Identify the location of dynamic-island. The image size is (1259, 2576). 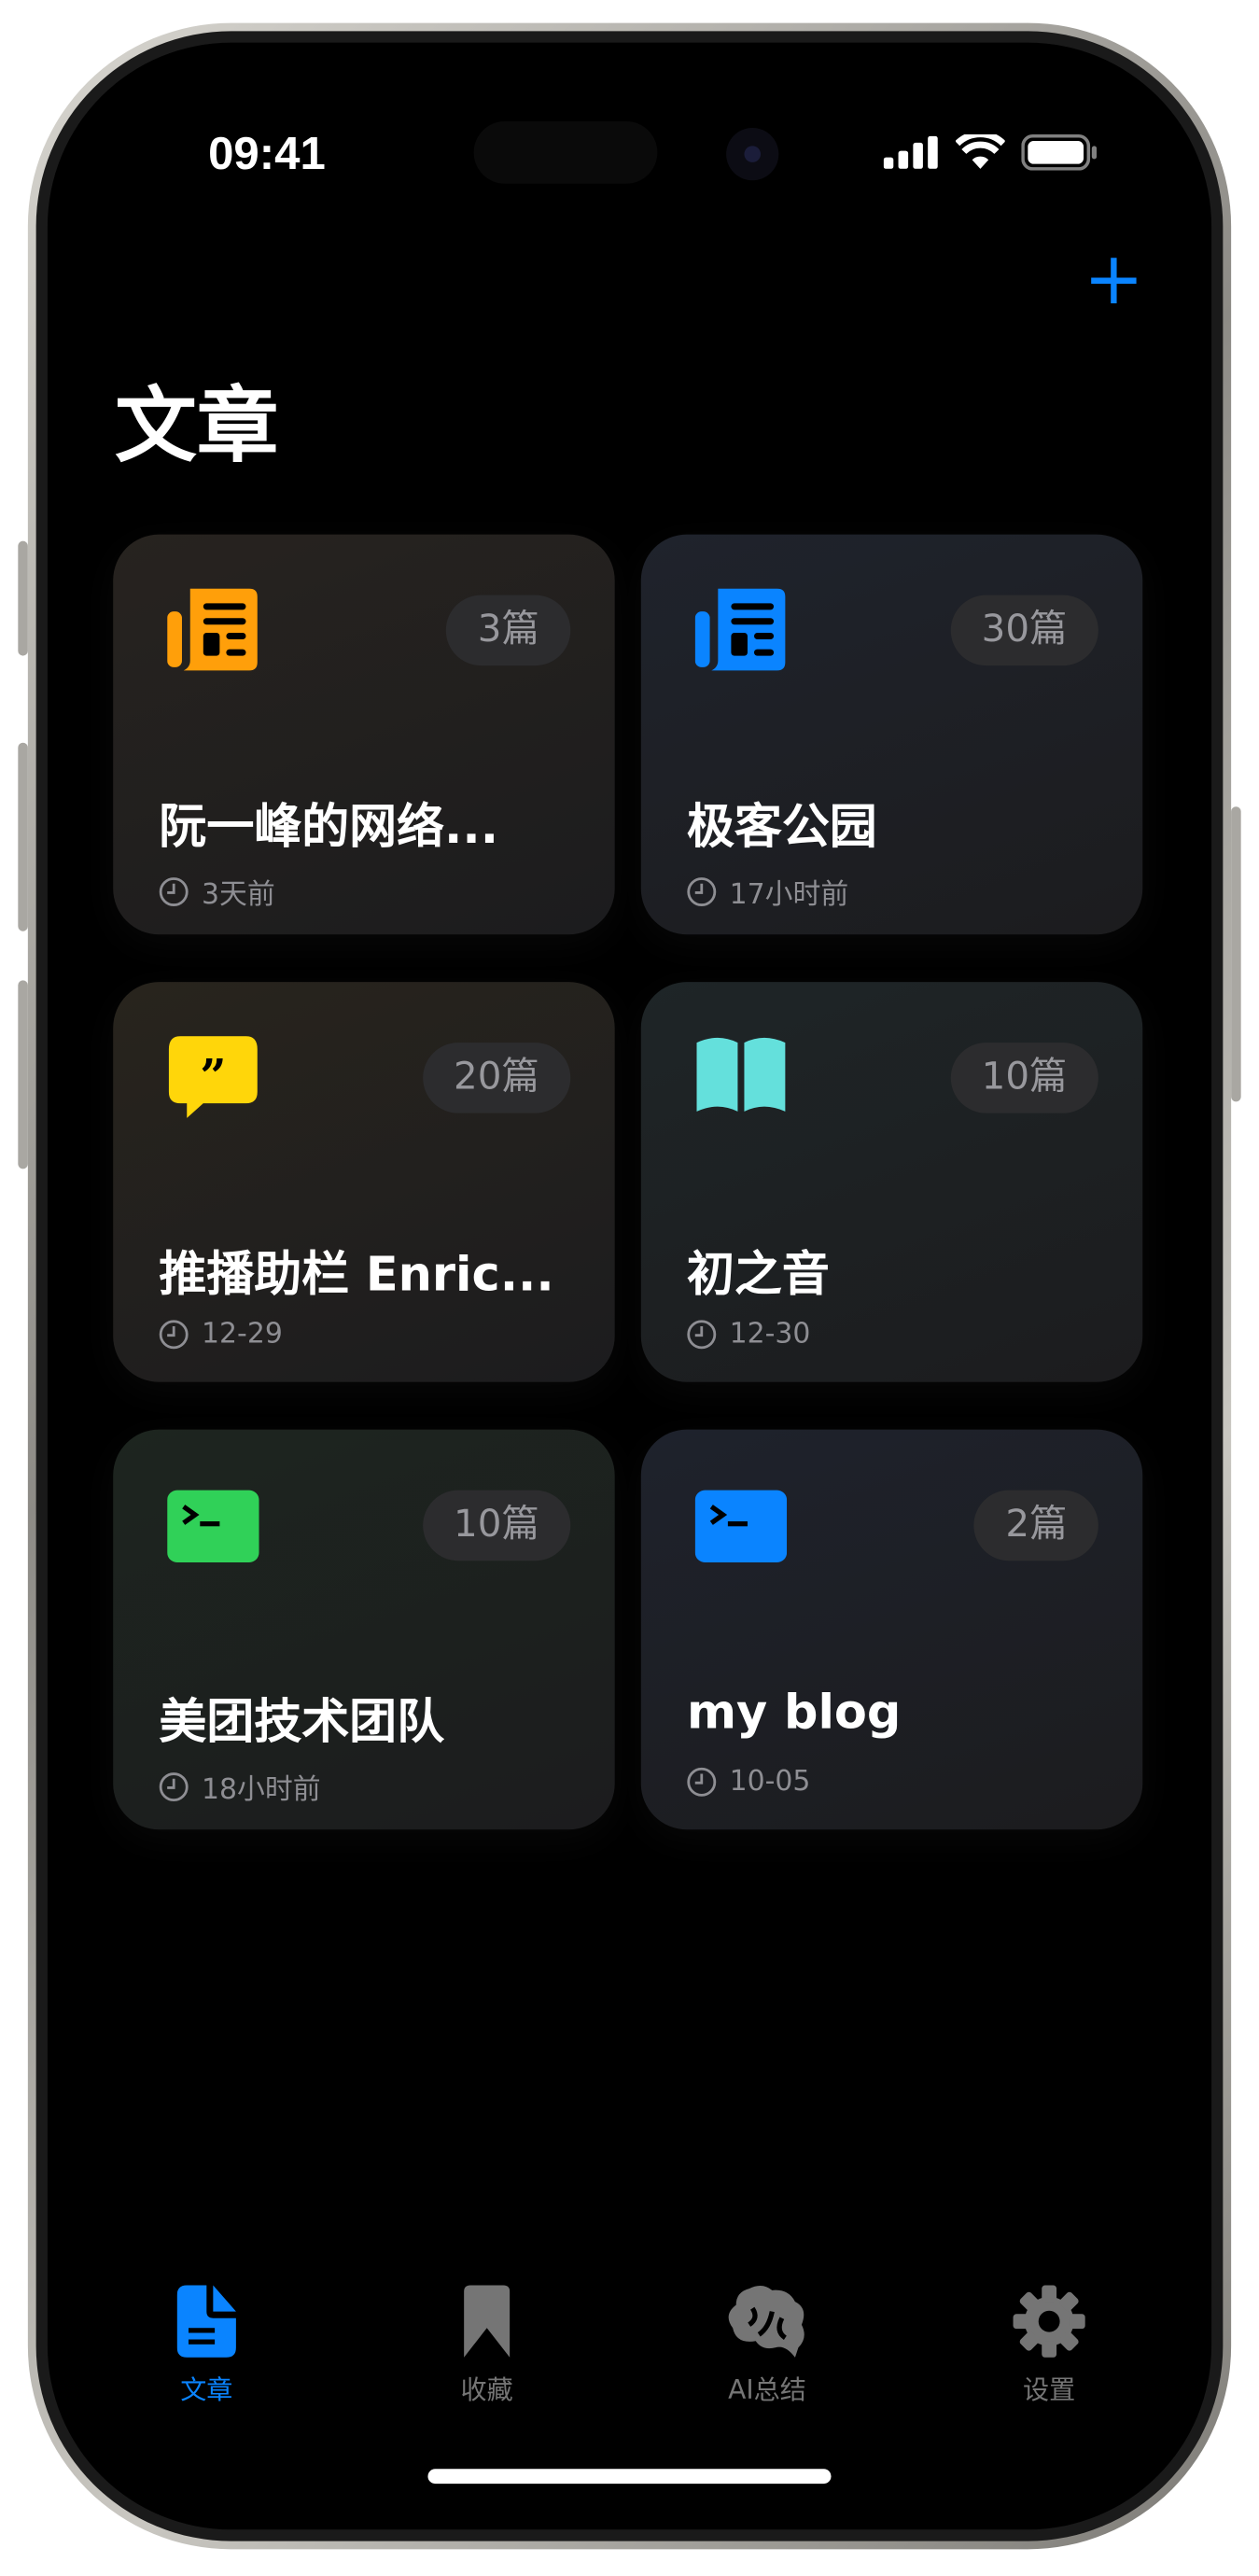
(565, 152).